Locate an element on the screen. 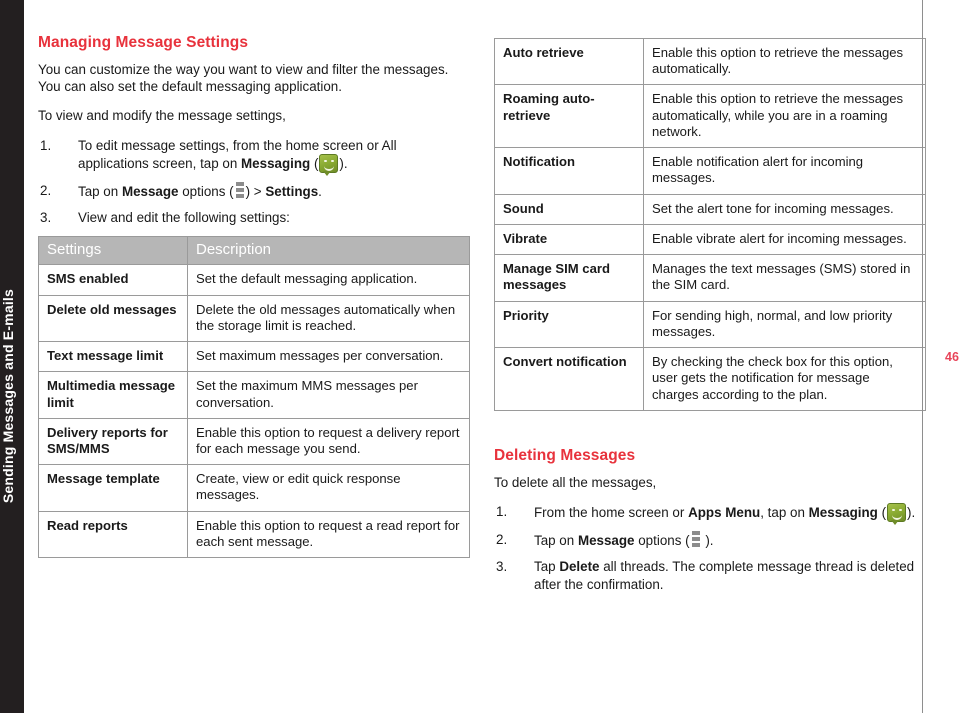  table-header-row: Settings Description is located at coordinates (254, 250).